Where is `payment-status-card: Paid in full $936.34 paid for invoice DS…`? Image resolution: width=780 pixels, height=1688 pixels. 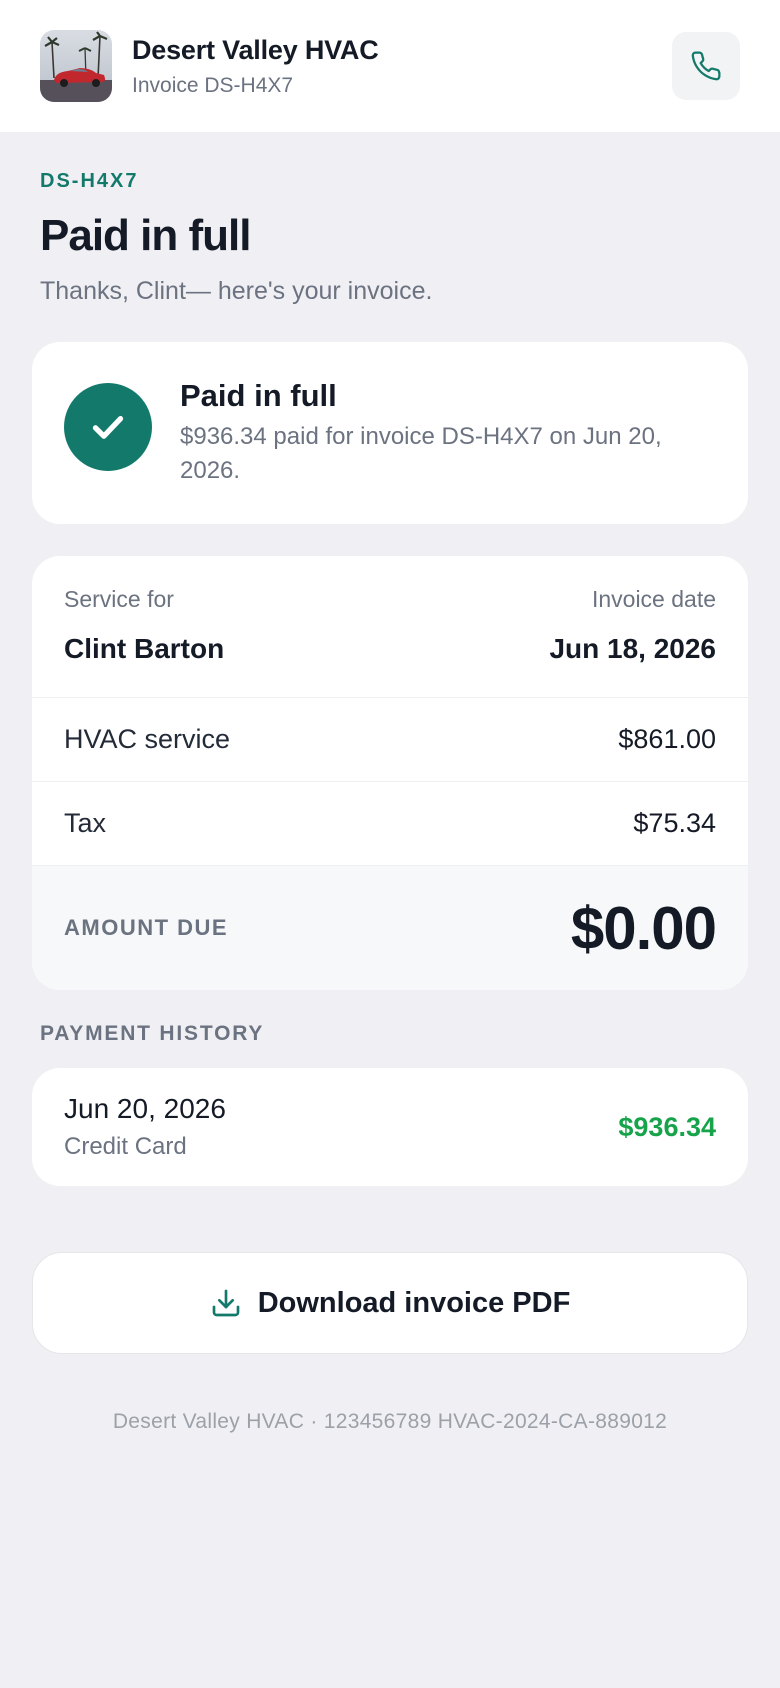 payment-status-card: Paid in full $936.34 paid for invoice DS… is located at coordinates (390, 433).